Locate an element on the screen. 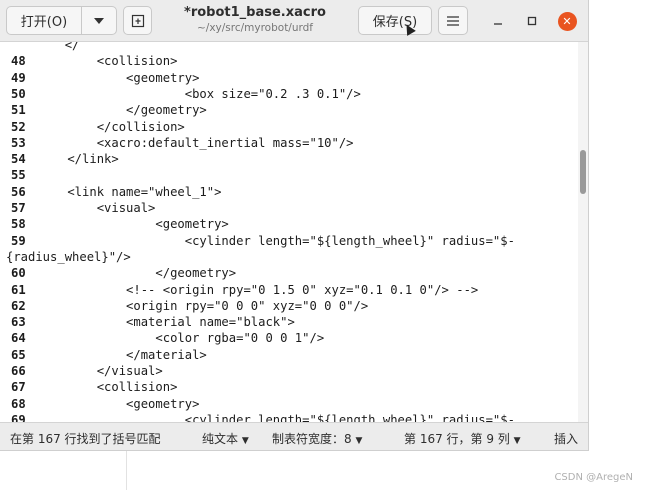 The width and height of the screenshot is (647, 490). close-button: ✕ is located at coordinates (567, 21).